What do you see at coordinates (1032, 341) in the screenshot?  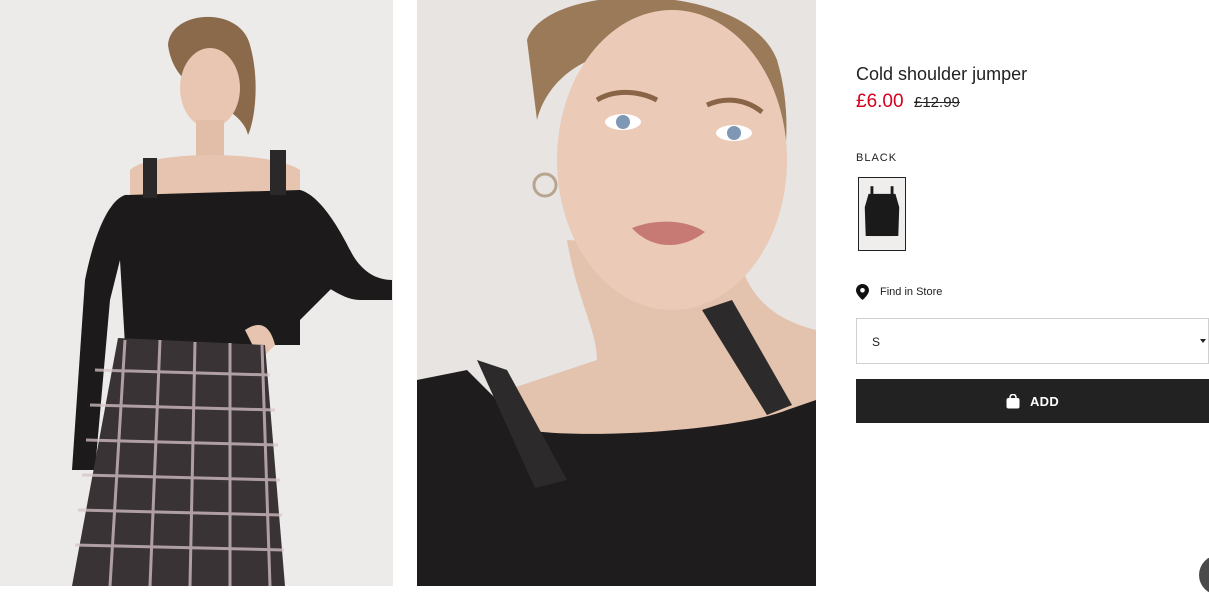 I see `size-select: S` at bounding box center [1032, 341].